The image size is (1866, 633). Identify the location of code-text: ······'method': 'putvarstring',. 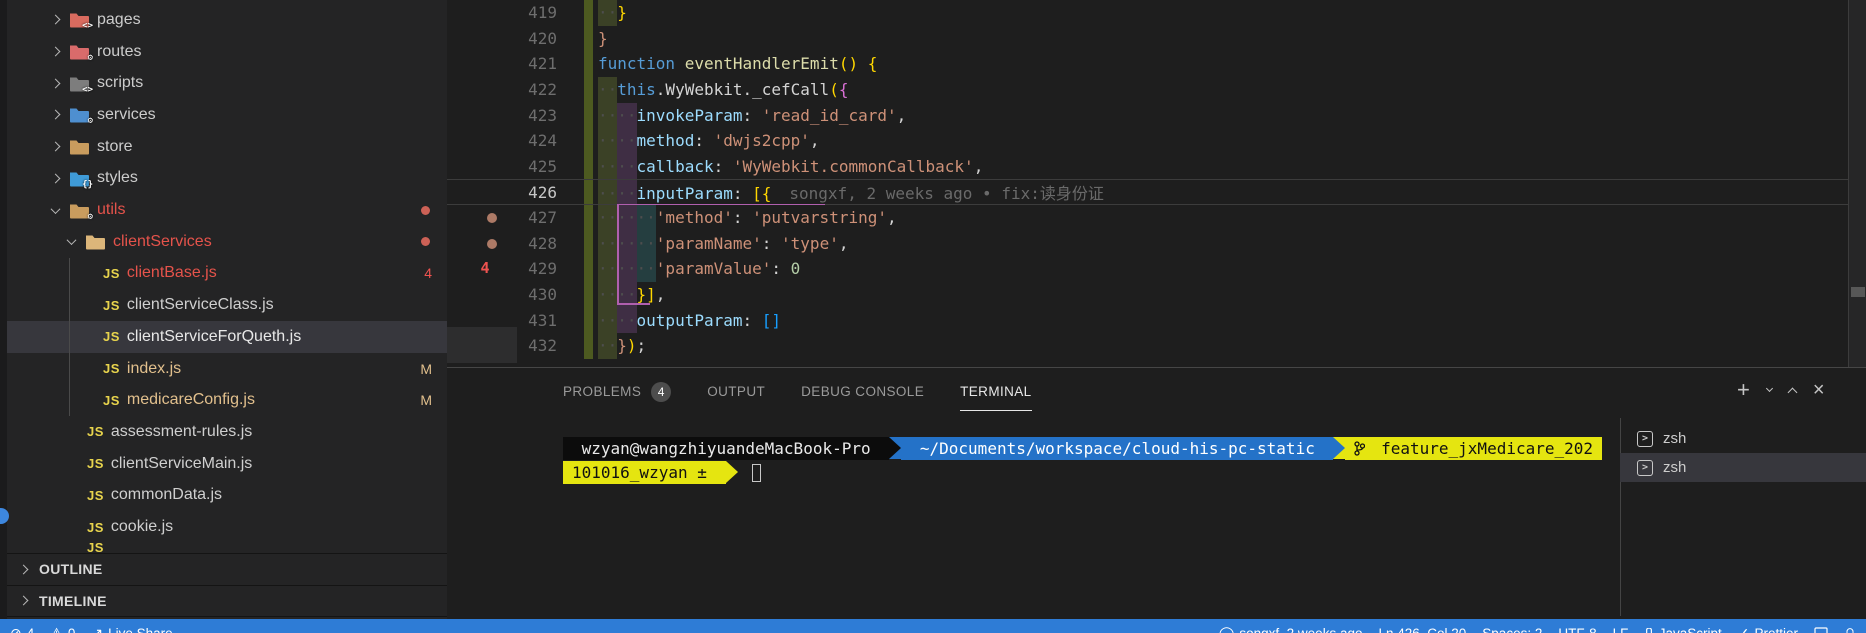
(747, 218).